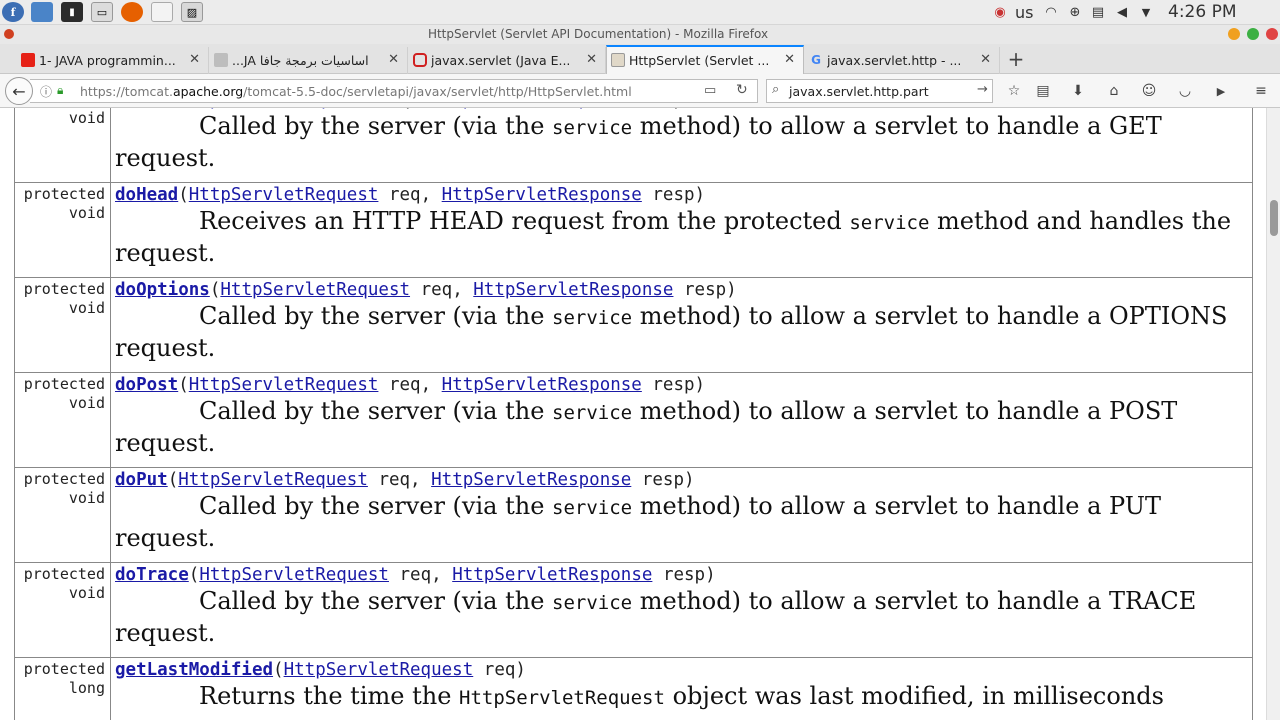 The image size is (1280, 720). I want to click on back-button: ←, so click(19, 91).